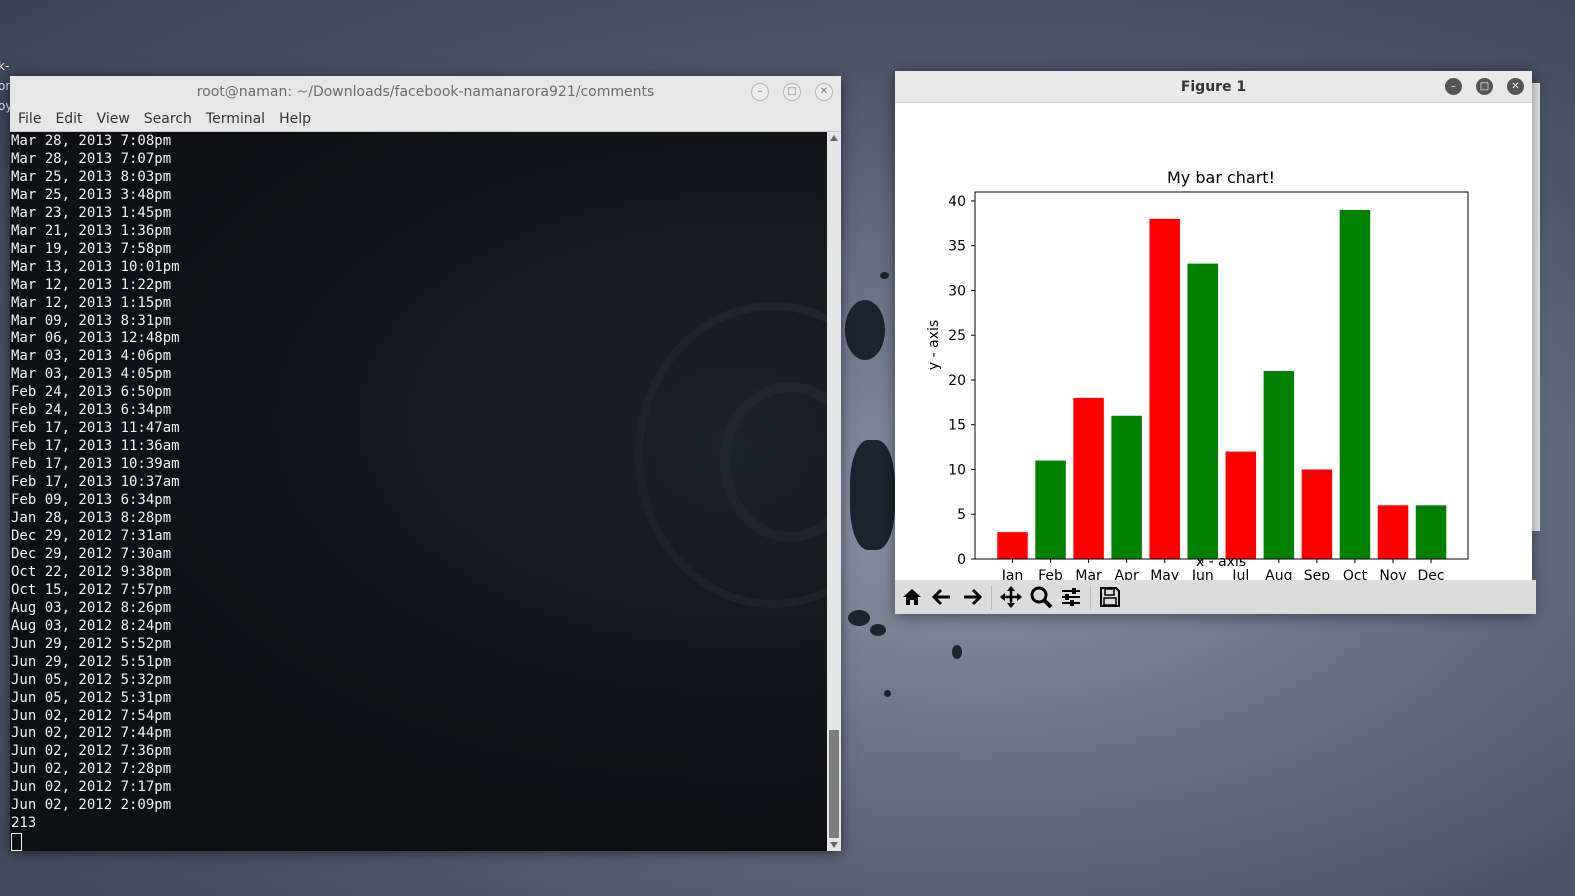 This screenshot has width=1575, height=896. What do you see at coordinates (91, 212) in the screenshot?
I see `terminal-line: Mar 23, 2013 1:45pm` at bounding box center [91, 212].